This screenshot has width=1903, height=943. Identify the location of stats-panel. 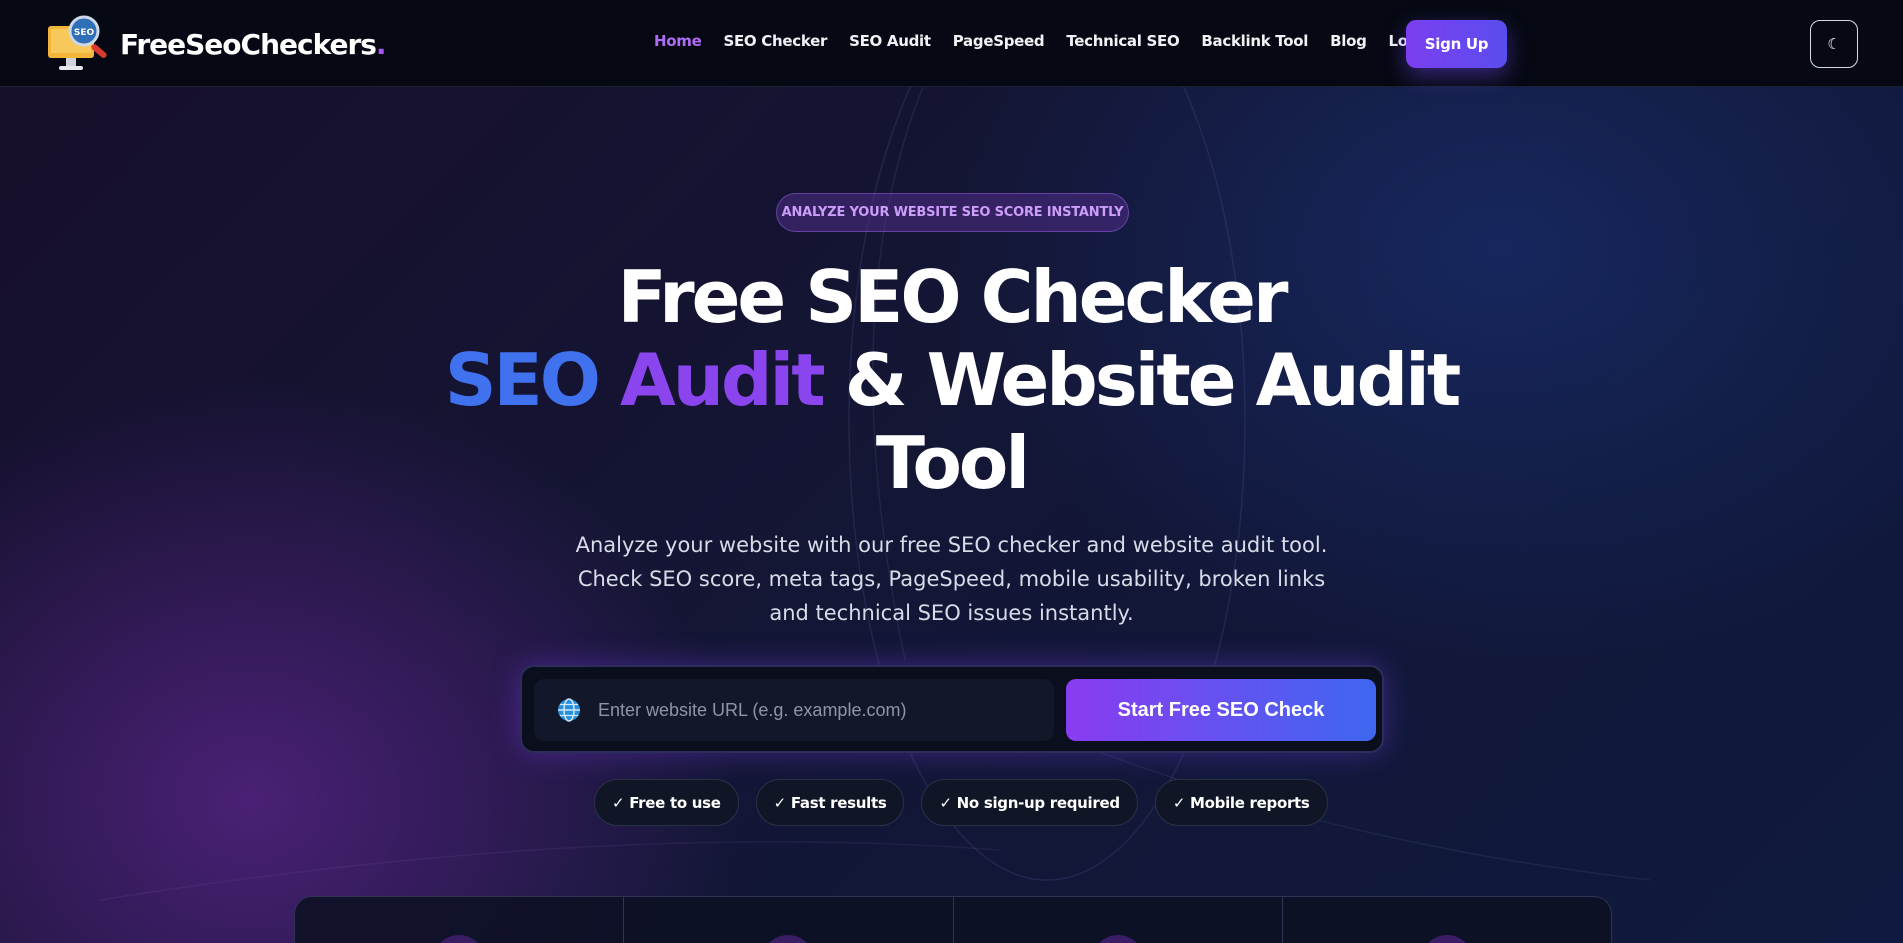
(953, 919).